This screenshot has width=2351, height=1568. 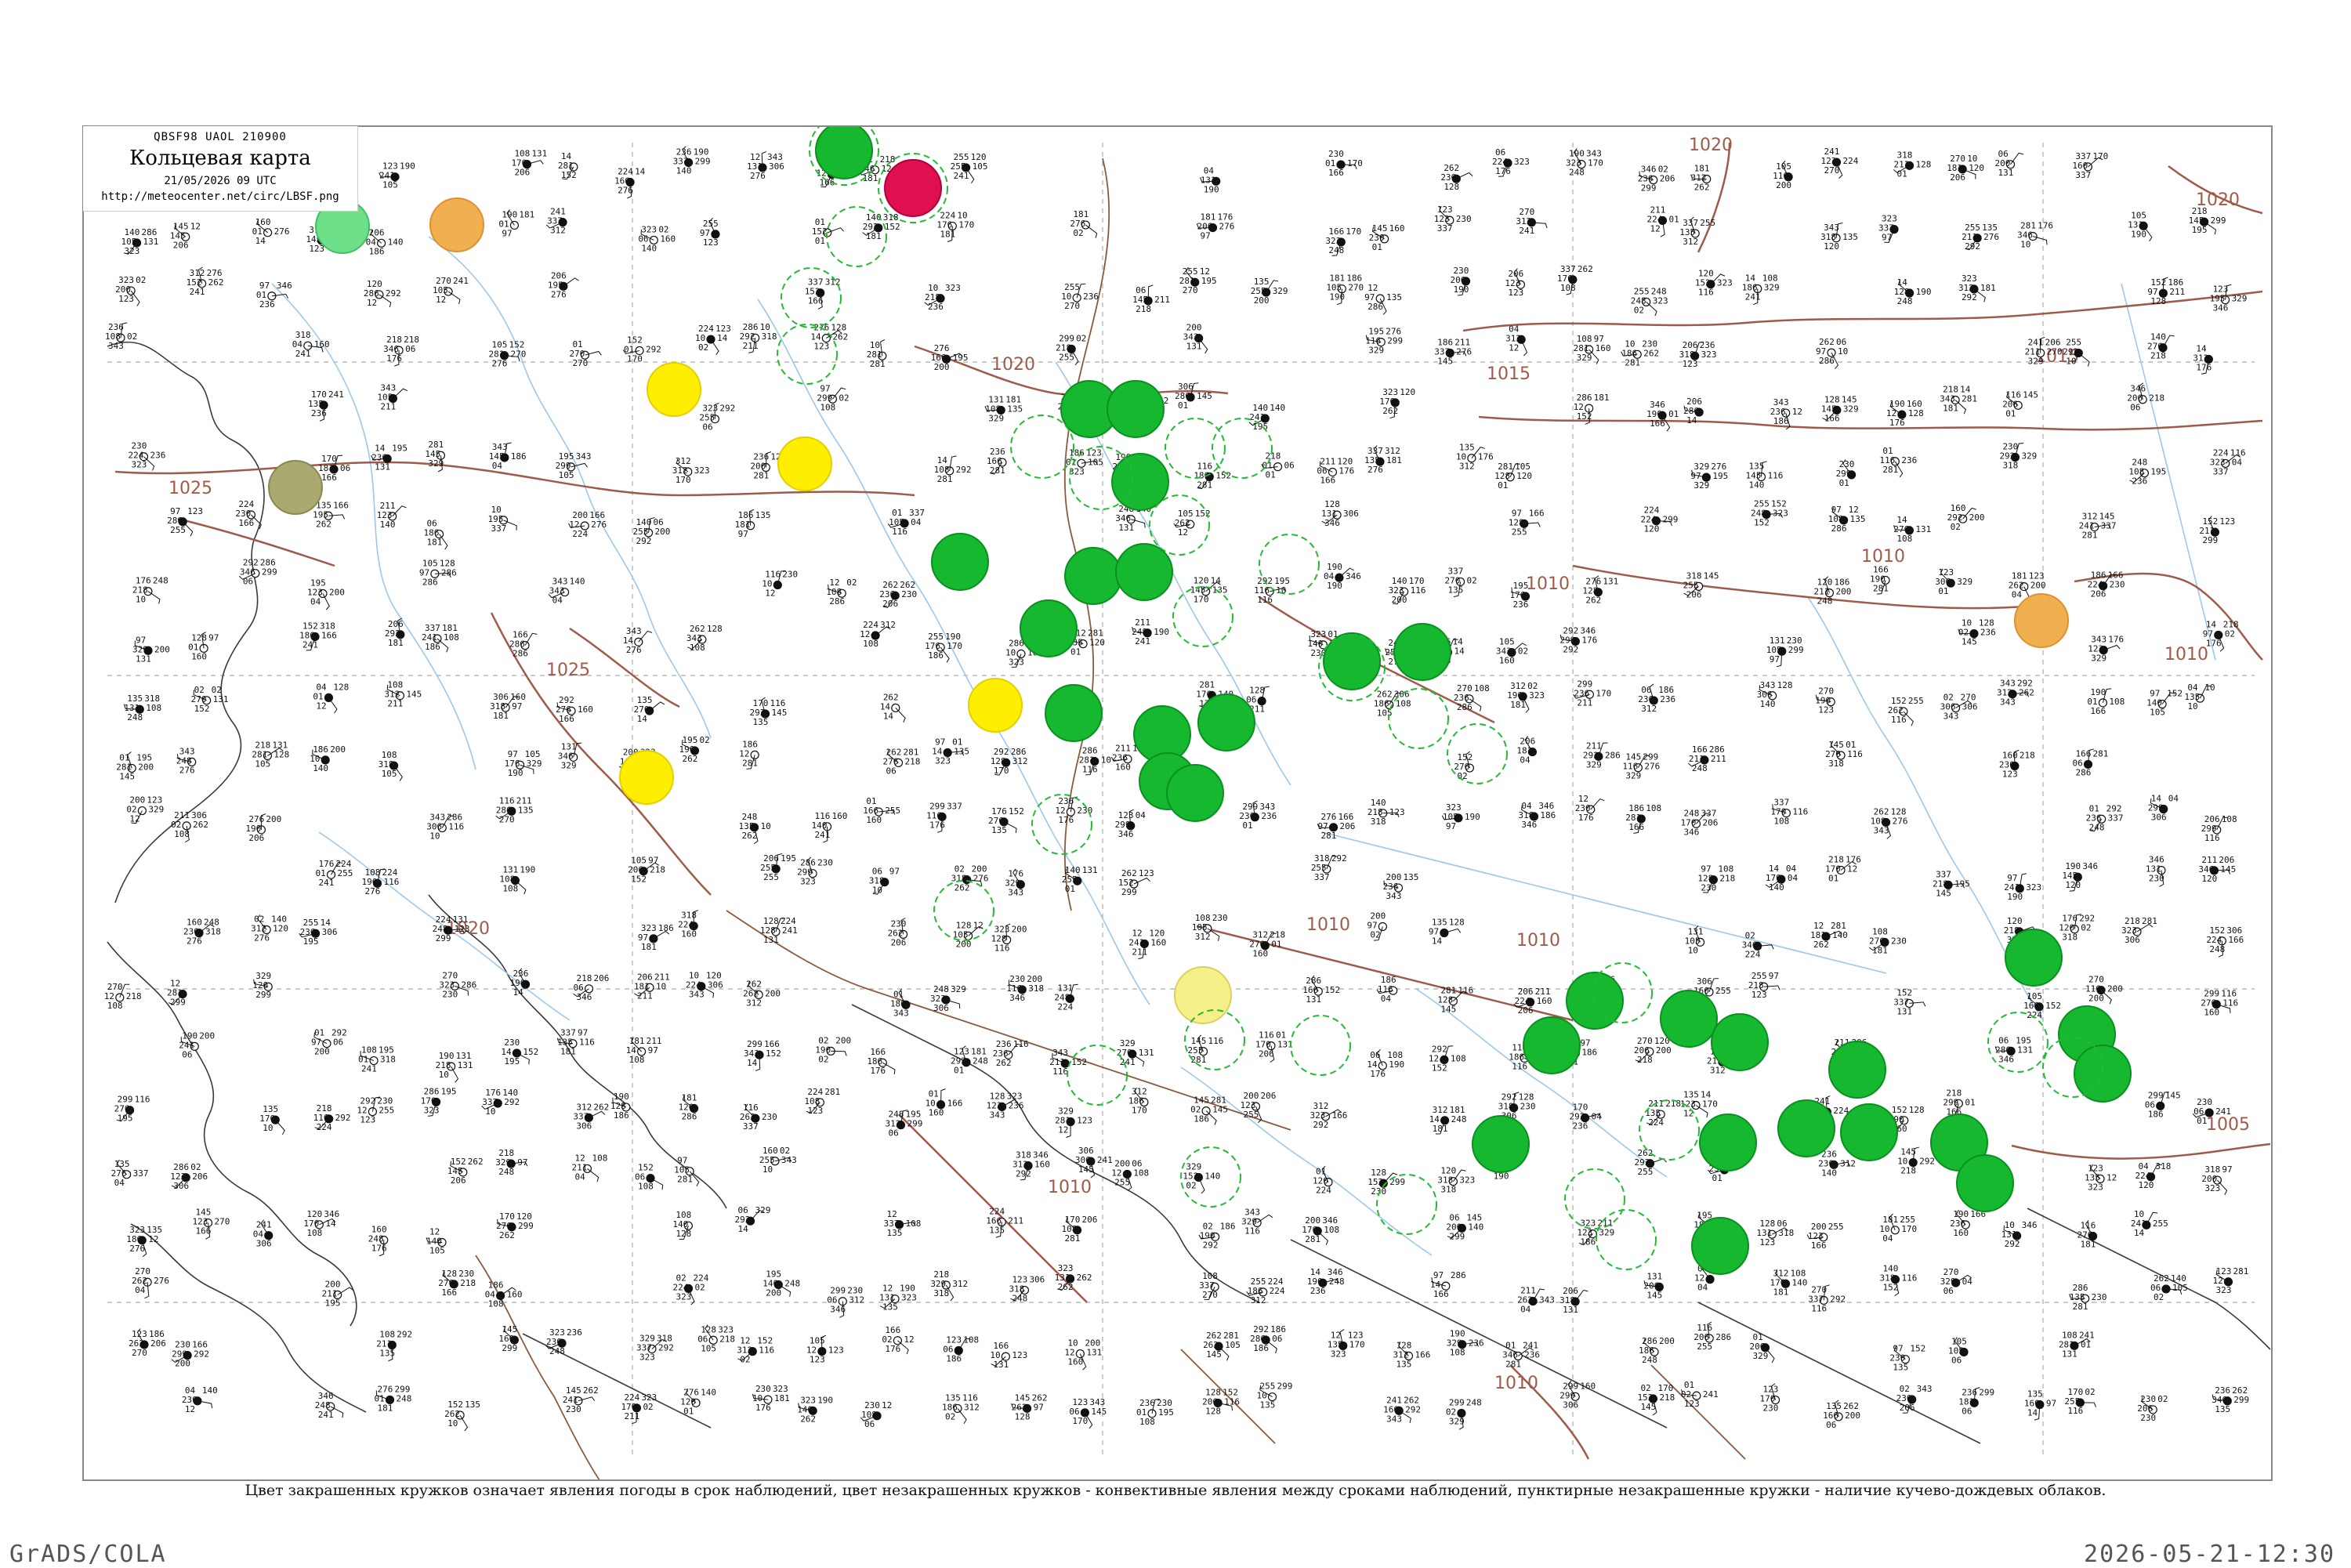 What do you see at coordinates (1375, 307) in the screenshot?
I see `station-value: 286` at bounding box center [1375, 307].